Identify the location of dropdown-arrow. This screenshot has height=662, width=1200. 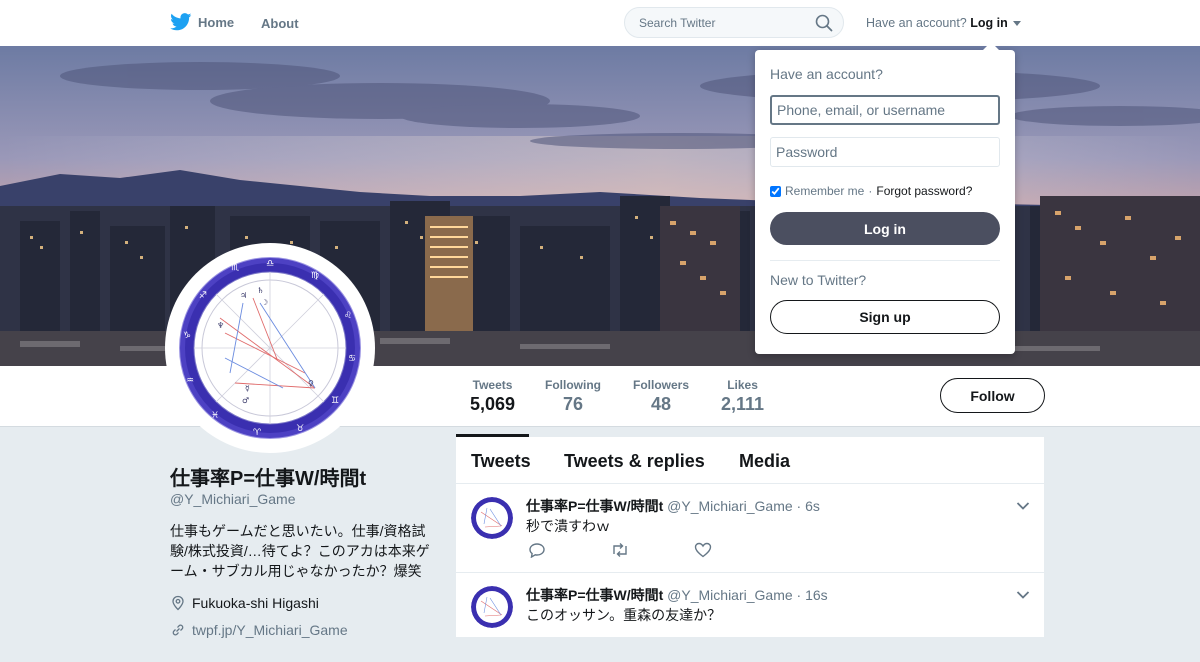
(991, 46).